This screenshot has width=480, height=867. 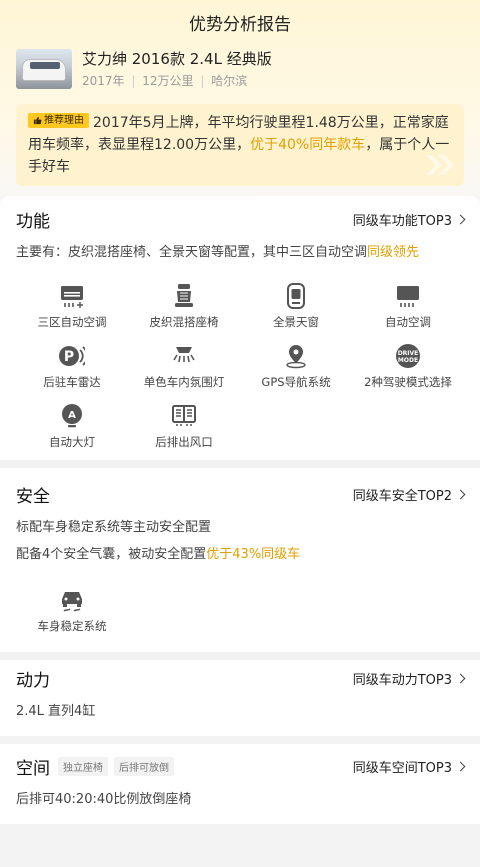 I want to click on feature-item: 自动空调, so click(x=408, y=307).